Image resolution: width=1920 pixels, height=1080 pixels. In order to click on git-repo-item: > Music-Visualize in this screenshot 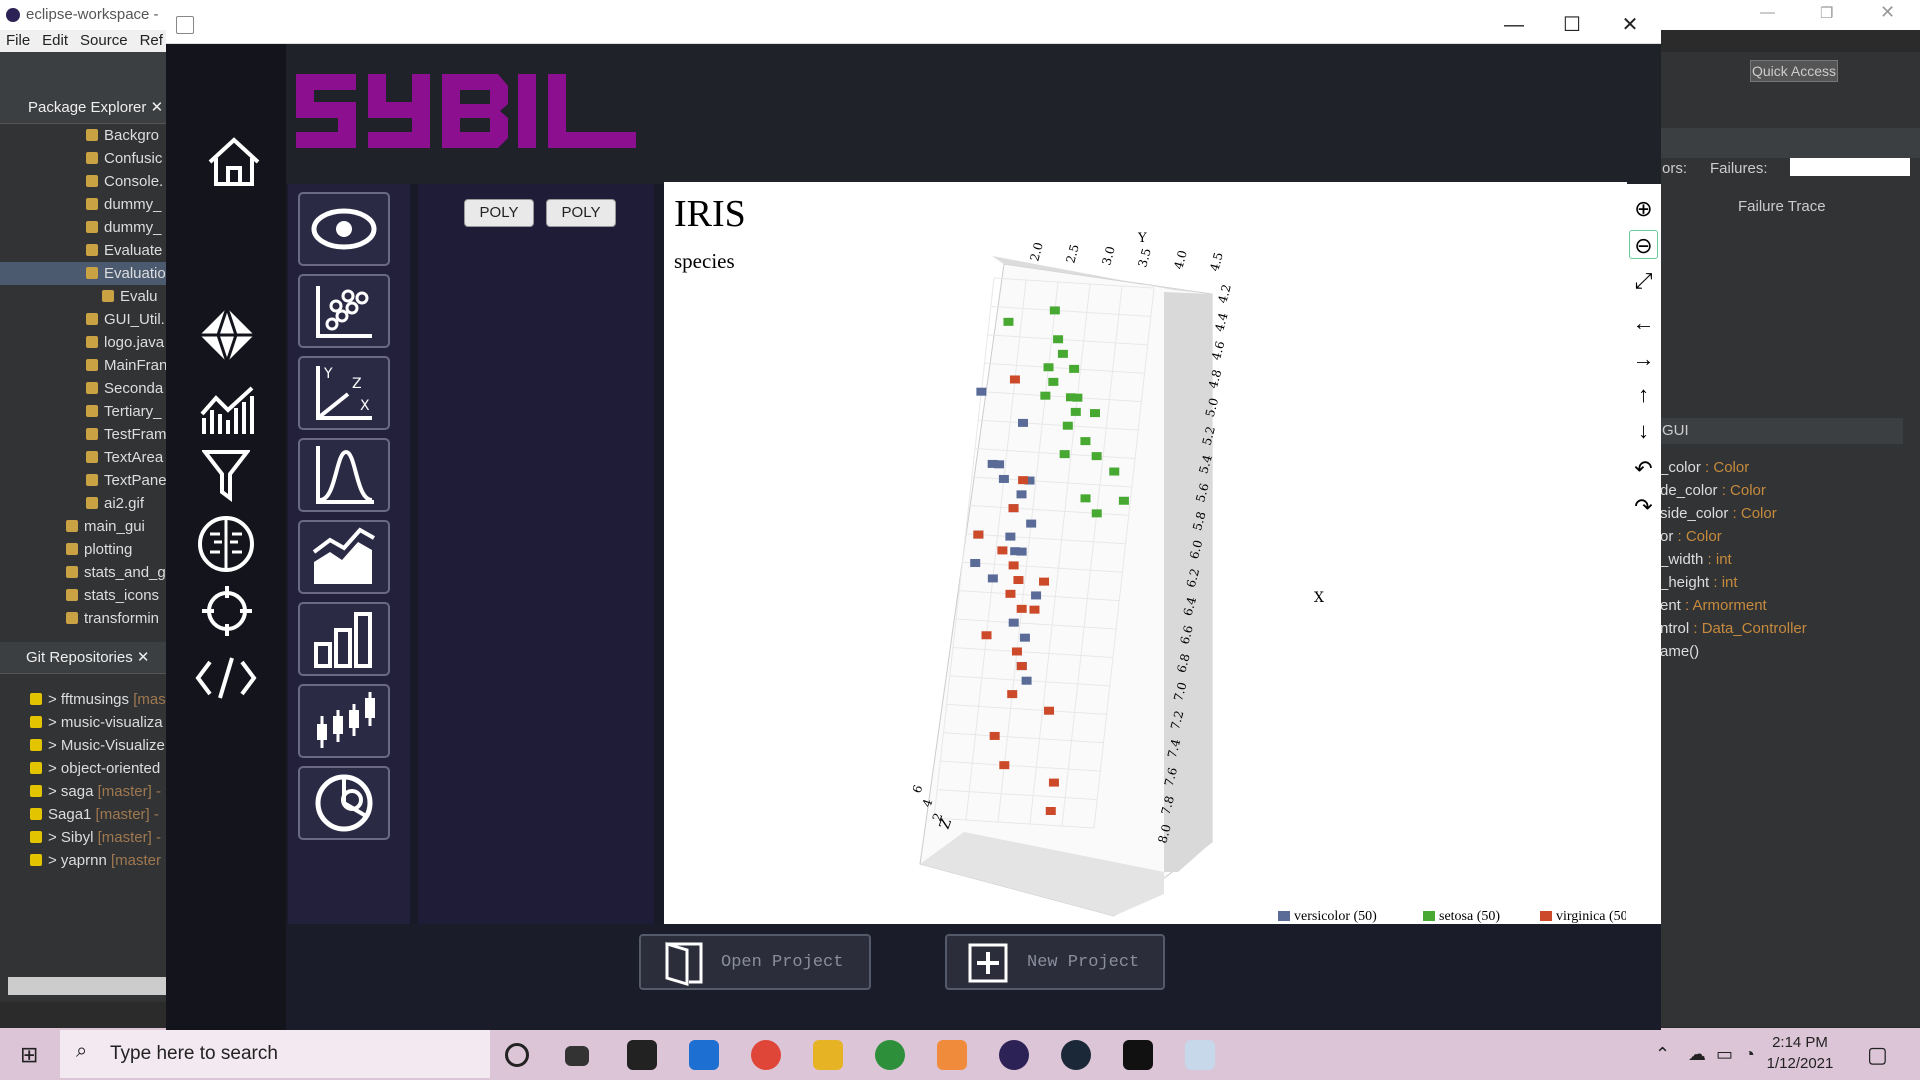, I will do `click(85, 745)`.